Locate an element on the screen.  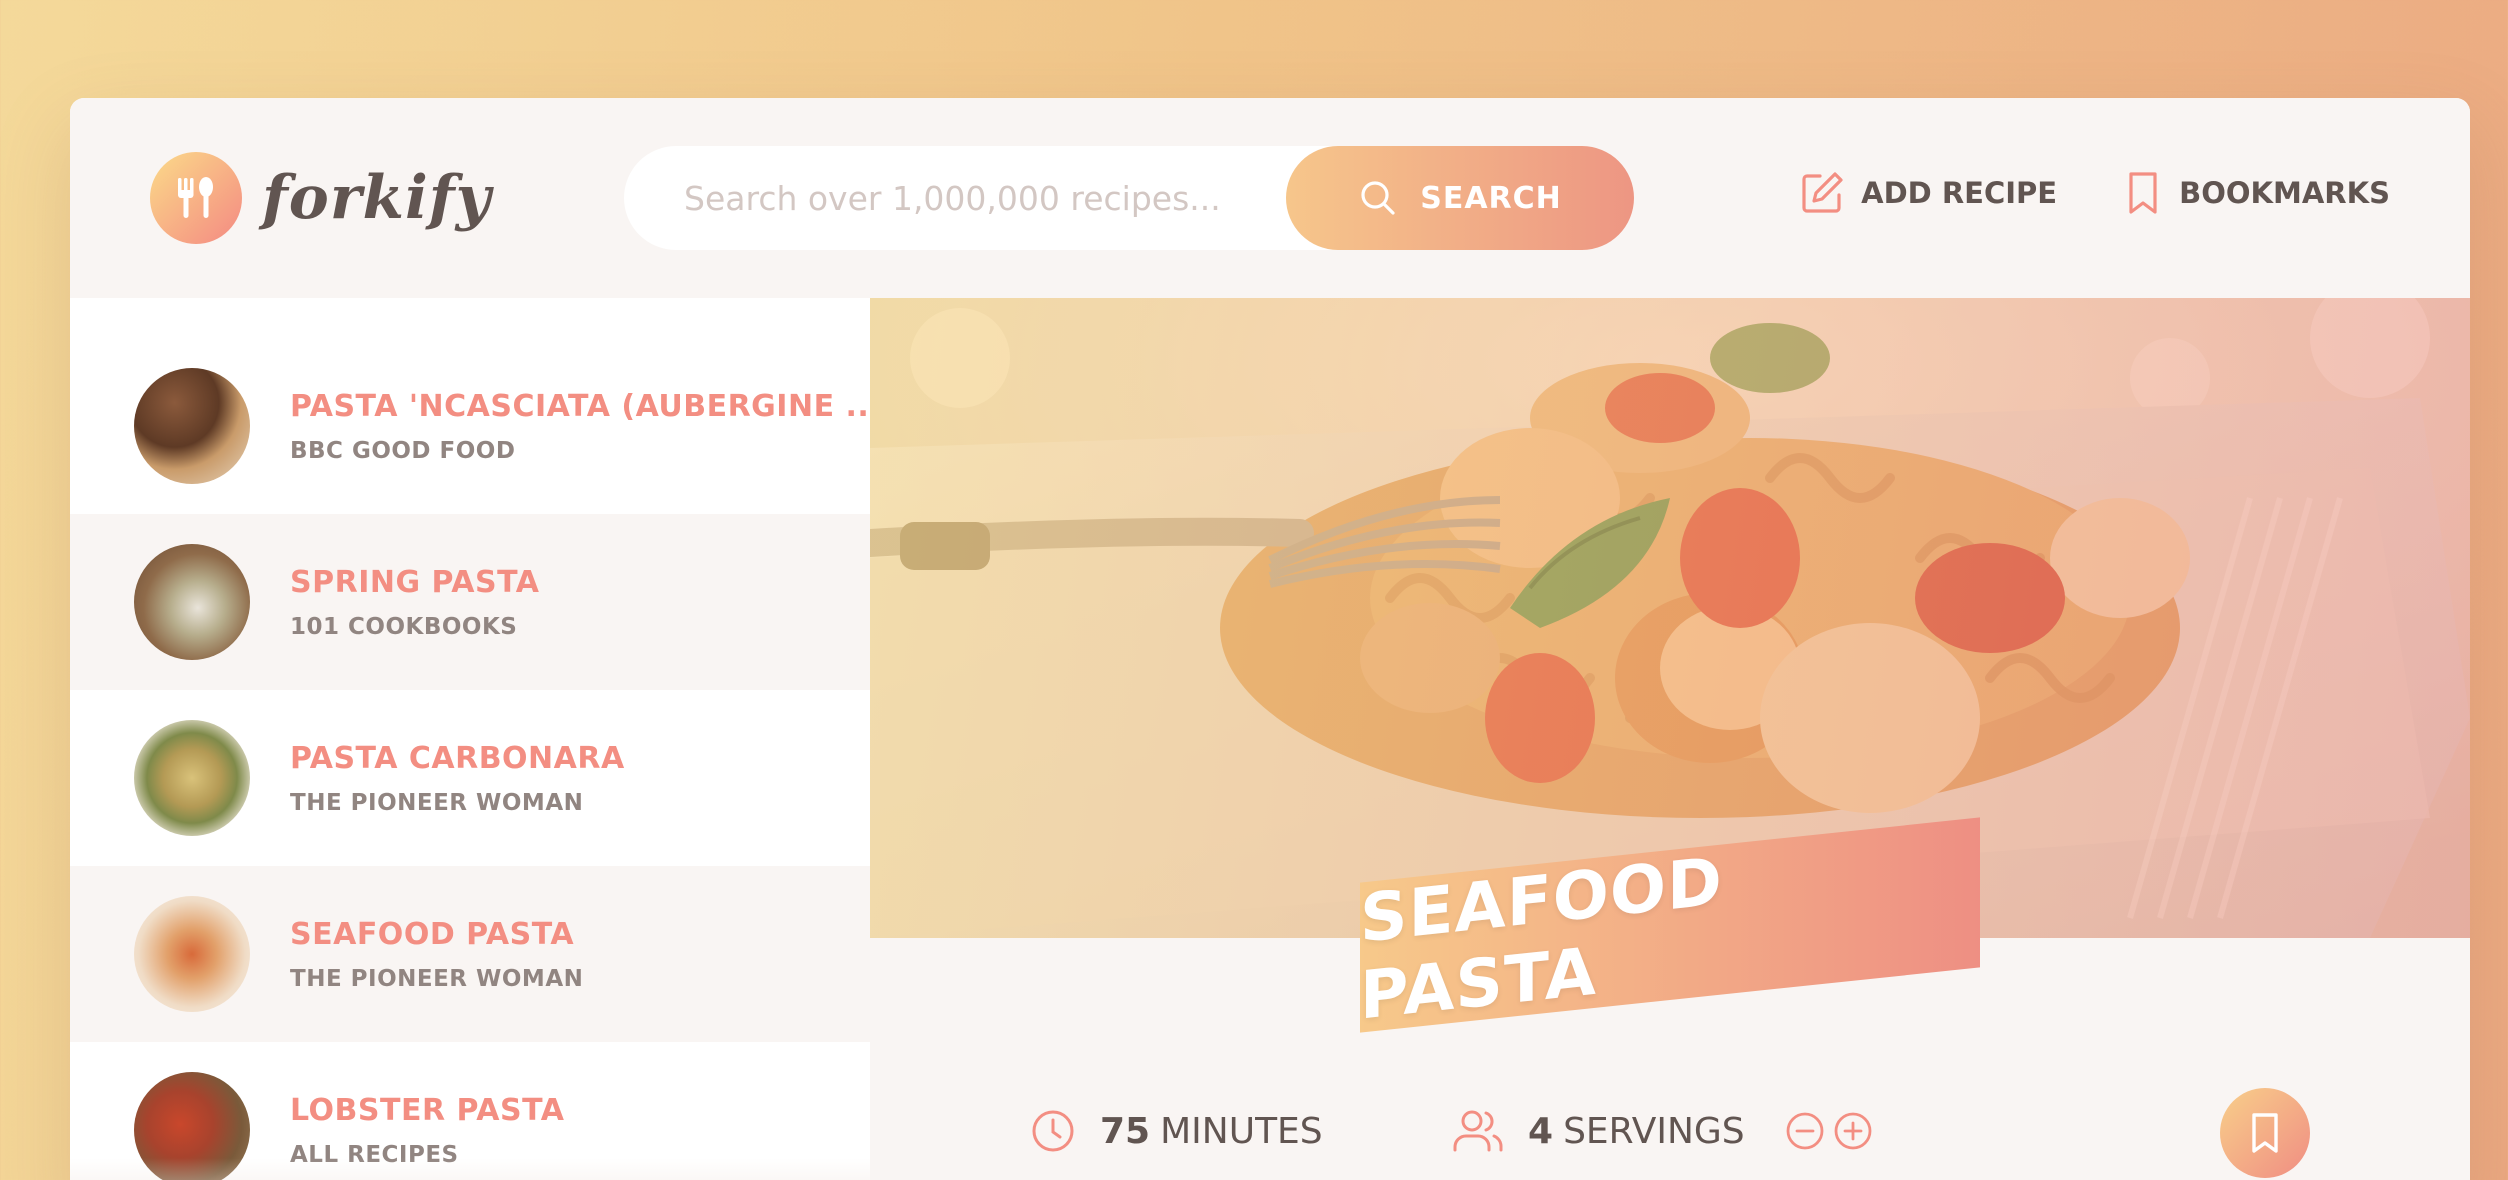
fork-spoon-icon is located at coordinates (196, 198).